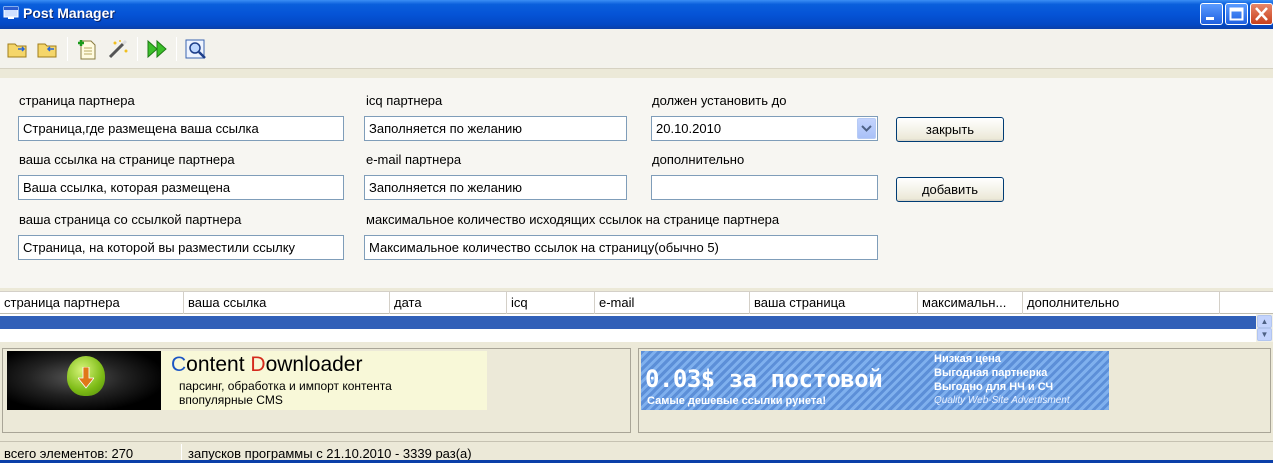 The width and height of the screenshot is (1273, 463). I want to click on run-forward-icon, so click(157, 49).